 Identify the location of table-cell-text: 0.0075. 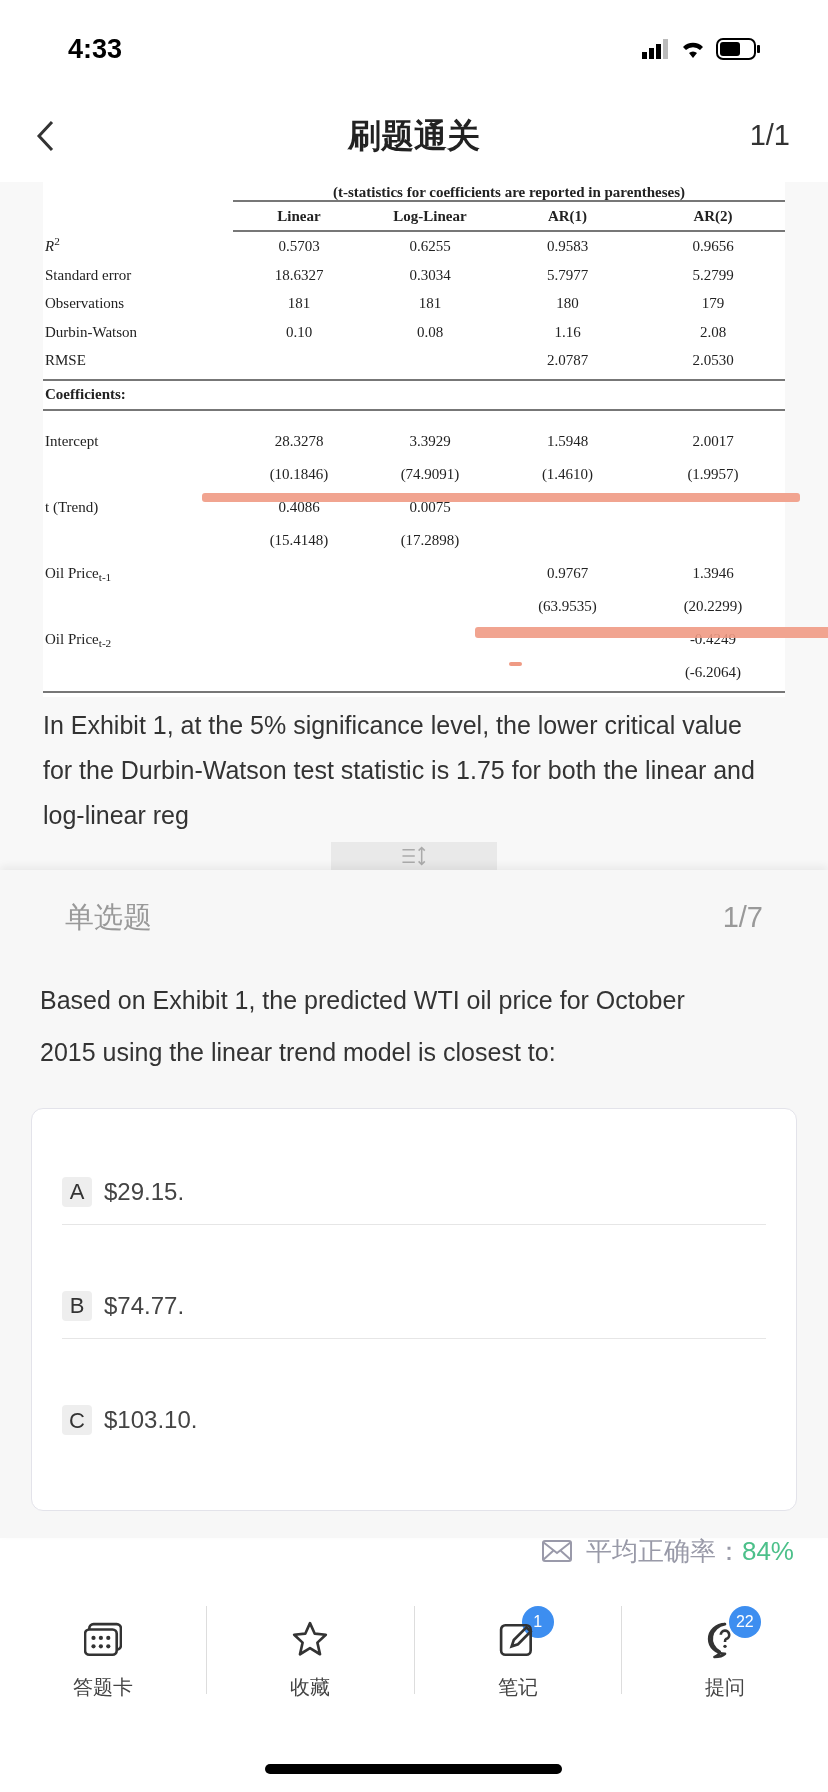
(430, 507).